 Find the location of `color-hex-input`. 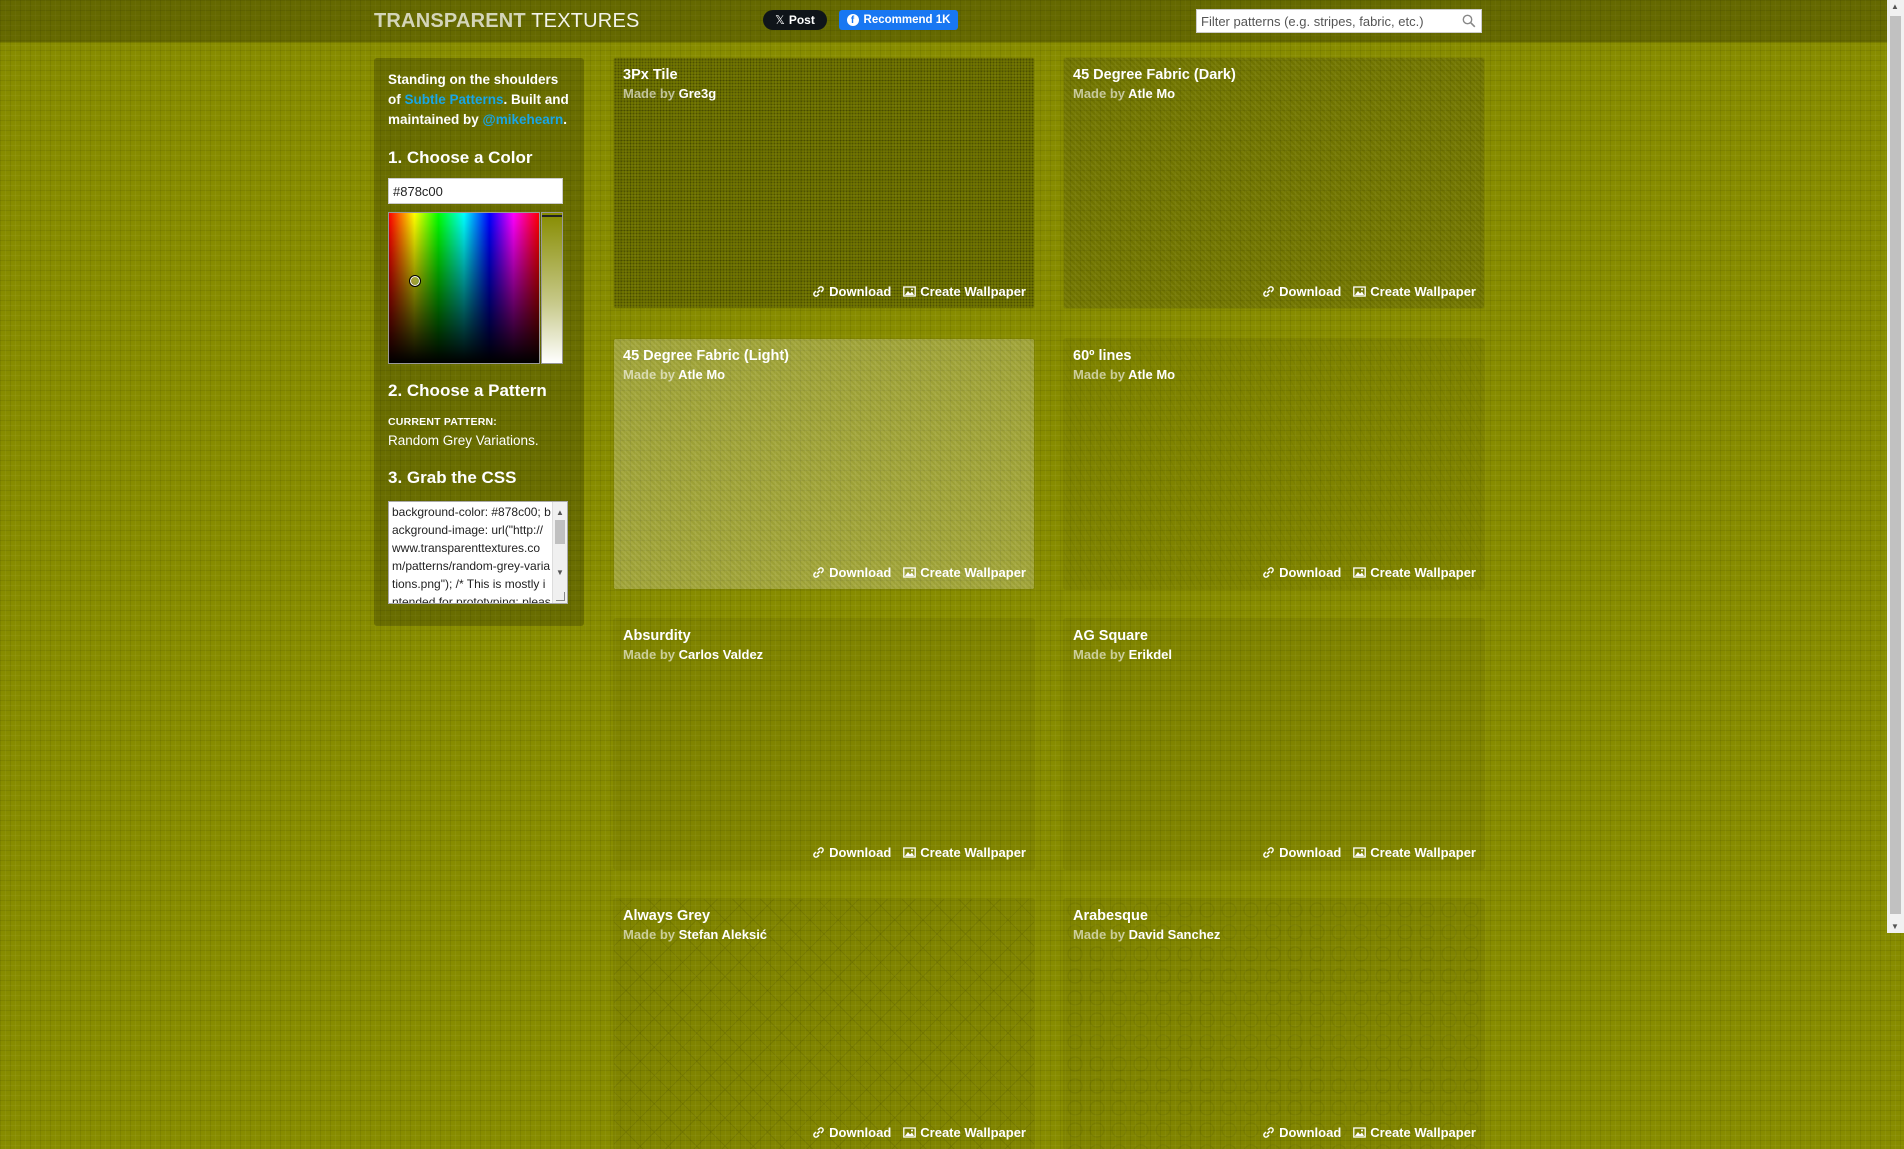

color-hex-input is located at coordinates (475, 191).